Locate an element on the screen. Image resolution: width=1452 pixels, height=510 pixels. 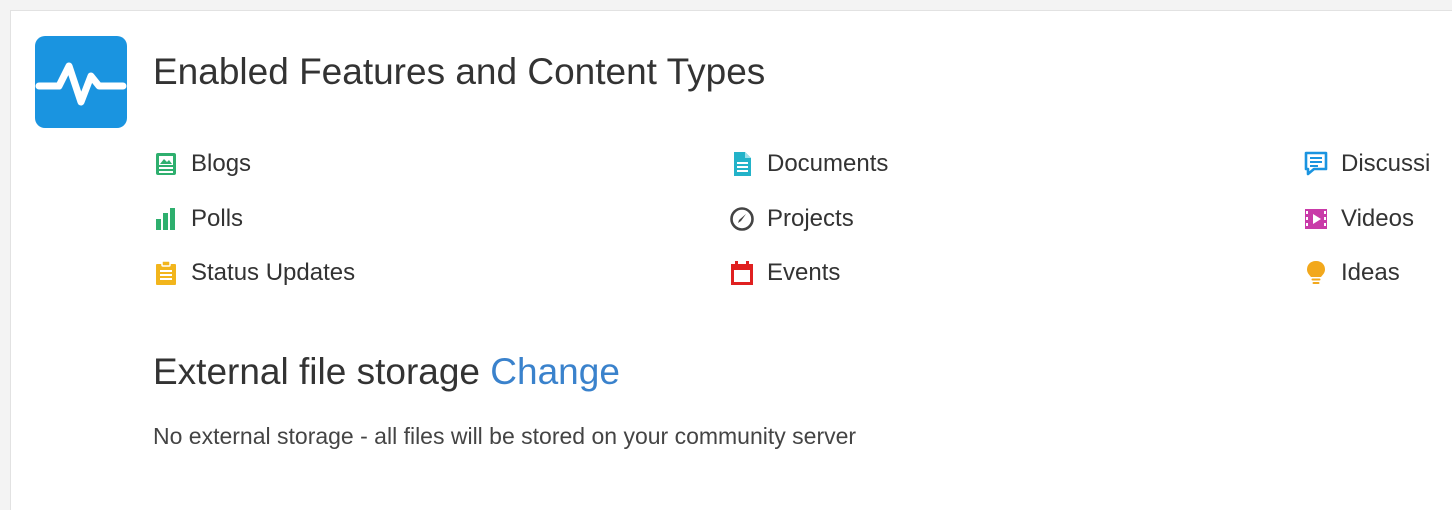
activity-pulse-icon is located at coordinates (81, 82).